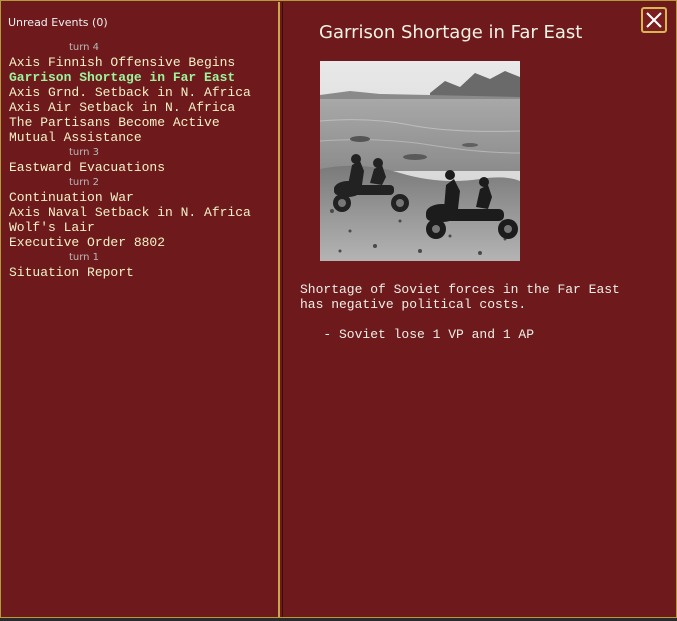 The image size is (677, 621). Describe the element at coordinates (141, 122) in the screenshot. I see `event-list-item: The Partisans Become Active` at that location.